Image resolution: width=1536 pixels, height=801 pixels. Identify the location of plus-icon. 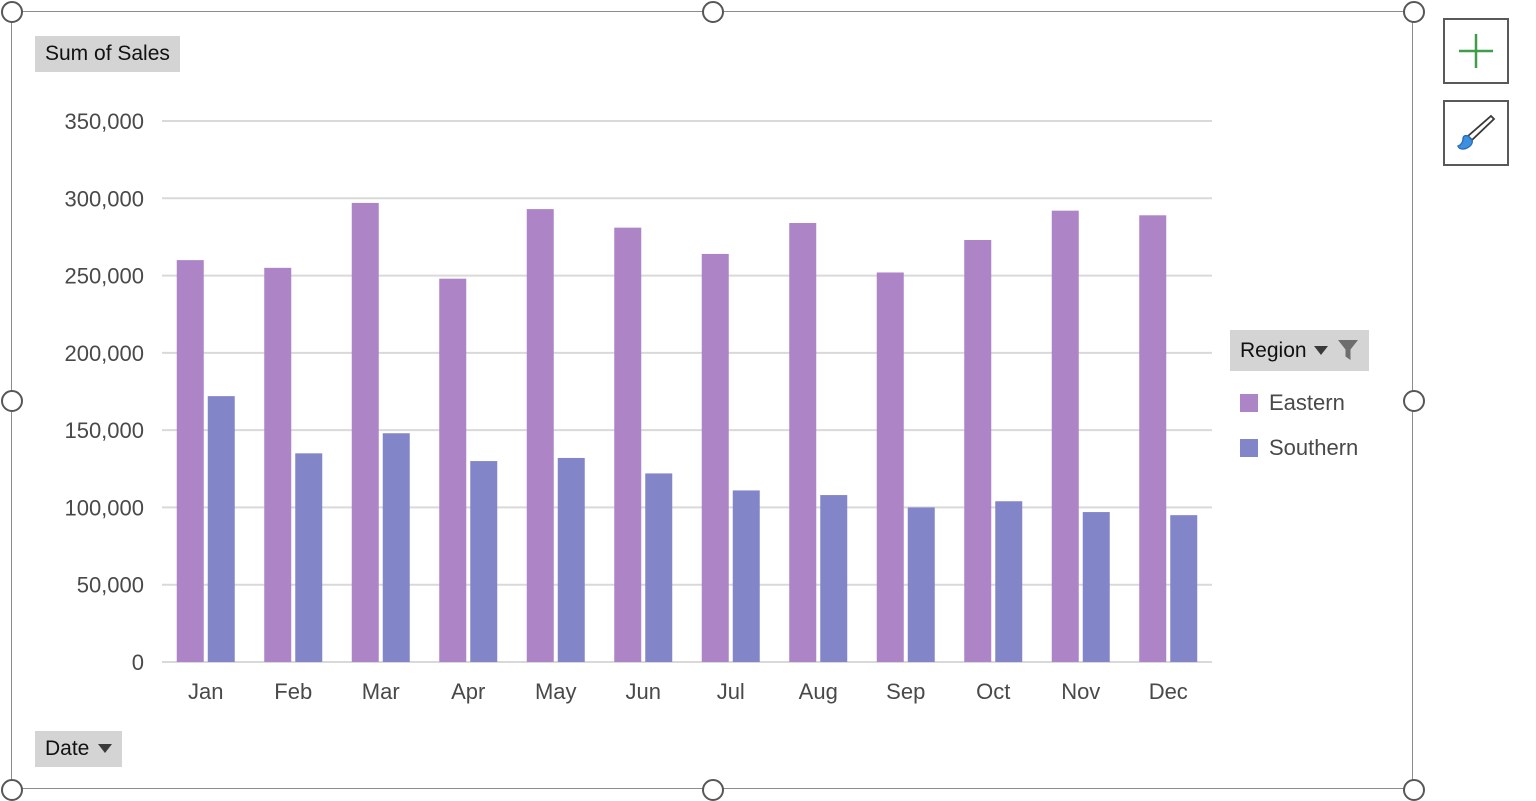
(1476, 51).